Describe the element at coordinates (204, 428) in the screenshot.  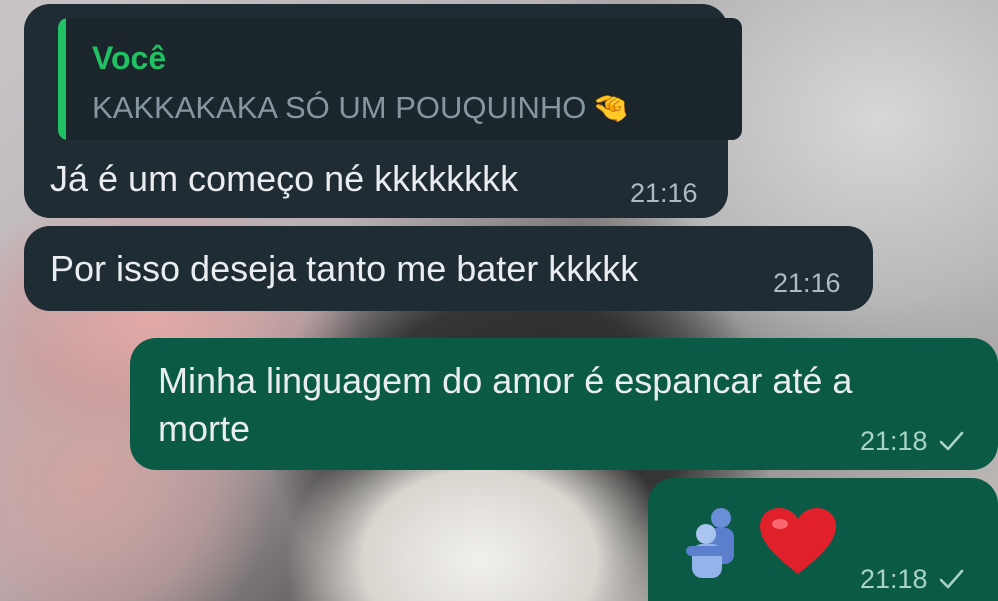
I see `message-text-line2: morte` at that location.